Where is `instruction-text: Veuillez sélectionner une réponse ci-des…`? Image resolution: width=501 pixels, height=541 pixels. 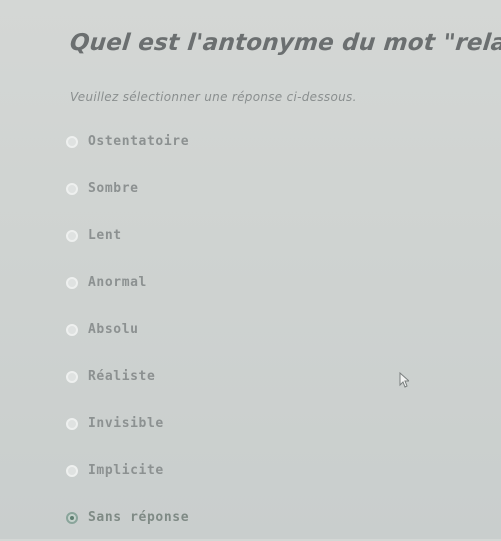 instruction-text: Veuillez sélectionner une réponse ci-des… is located at coordinates (213, 97).